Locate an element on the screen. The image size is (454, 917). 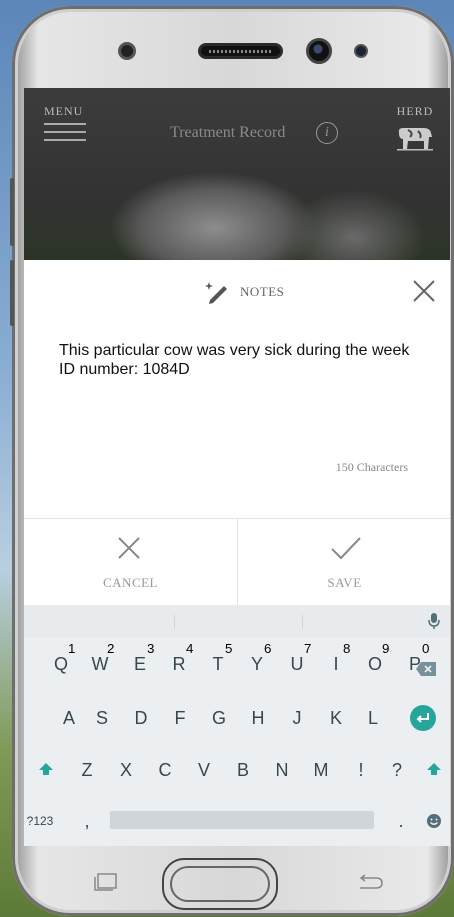
recent-apps-icon is located at coordinates (106, 882).